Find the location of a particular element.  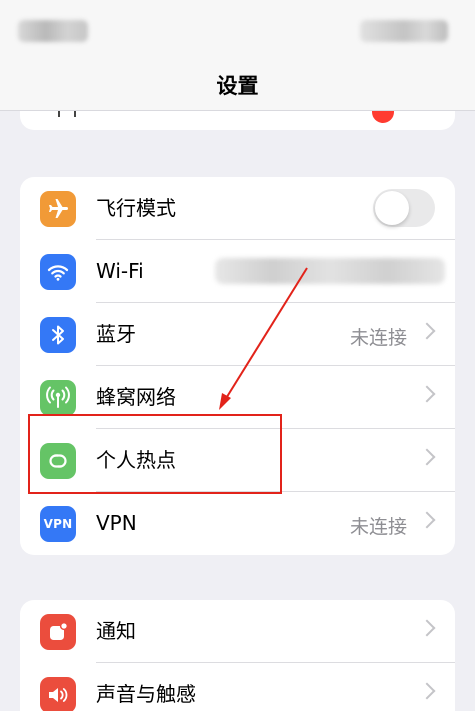

vpn-icon-text: VPN is located at coordinates (58, 524).